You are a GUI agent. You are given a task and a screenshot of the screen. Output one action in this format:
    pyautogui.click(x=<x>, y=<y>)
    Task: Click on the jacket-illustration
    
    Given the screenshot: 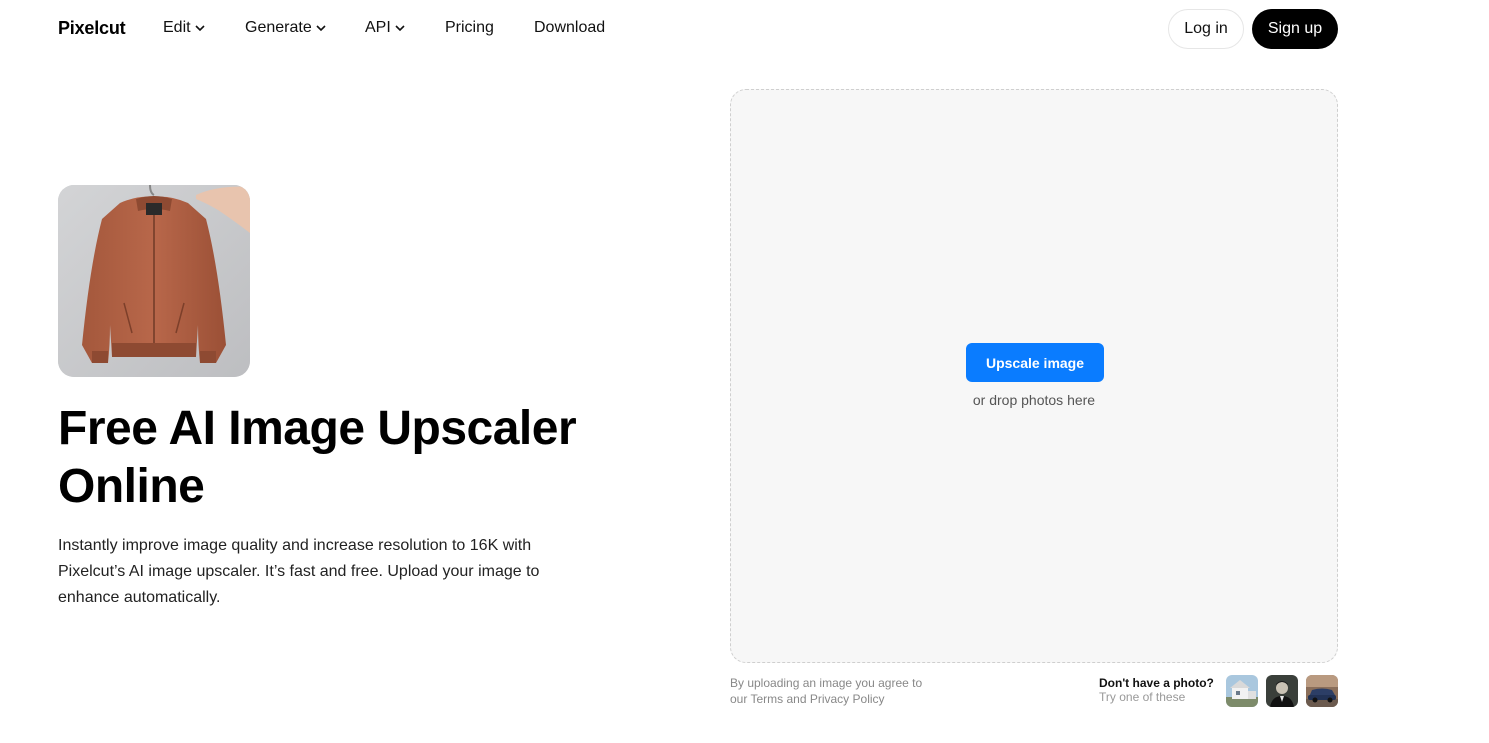 What is the action you would take?
    pyautogui.click(x=154, y=281)
    